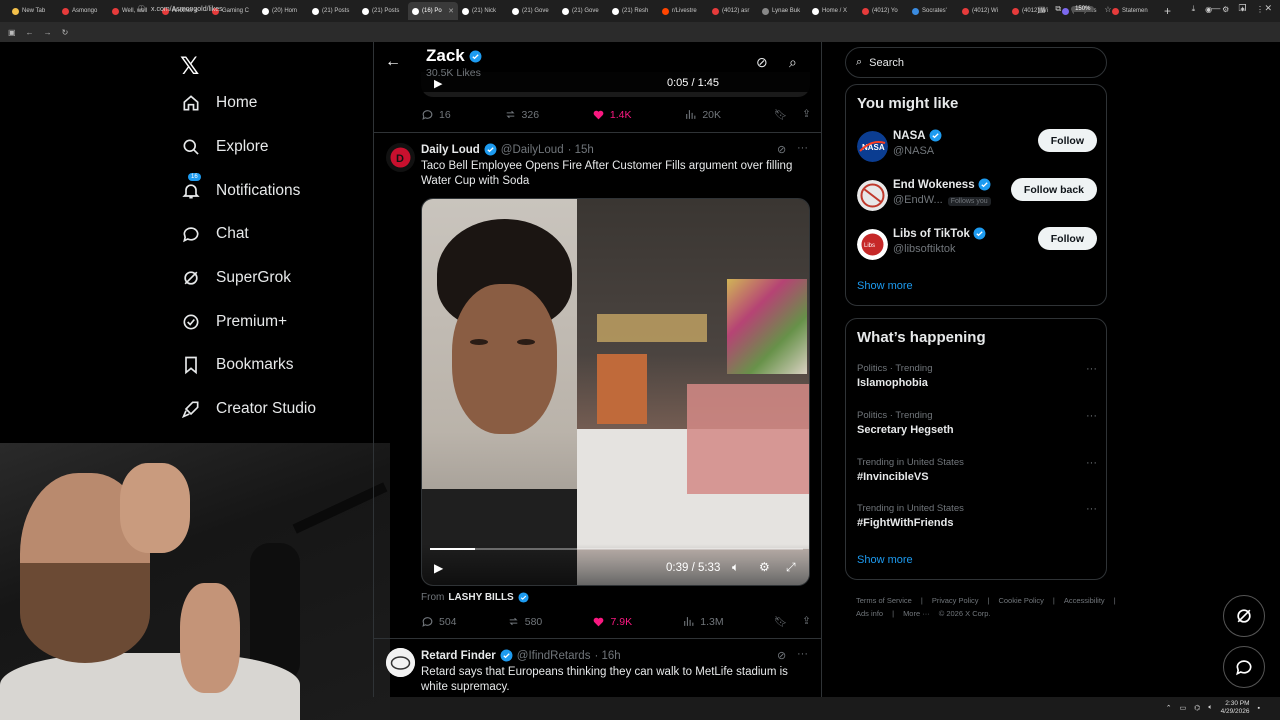  What do you see at coordinates (1208, 9) in the screenshot?
I see `account-icon: ◉` at bounding box center [1208, 9].